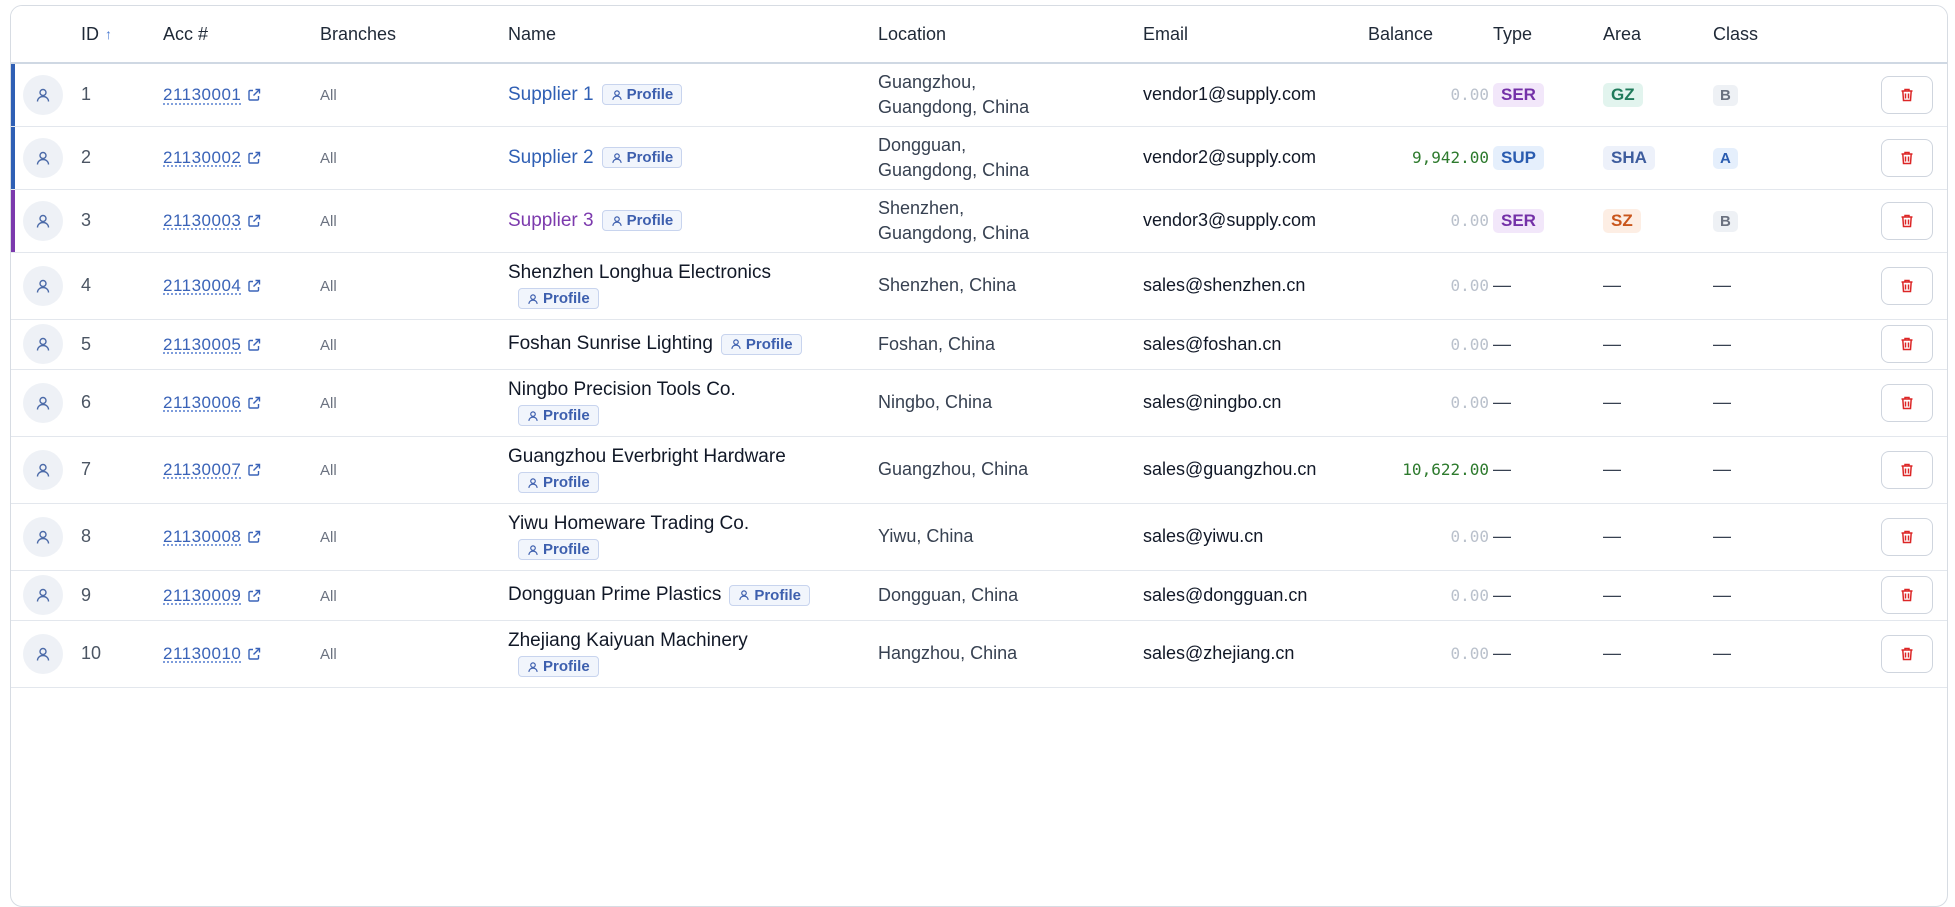  What do you see at coordinates (1255, 653) in the screenshot?
I see `email-cell: sales@zhejiang.cn` at bounding box center [1255, 653].